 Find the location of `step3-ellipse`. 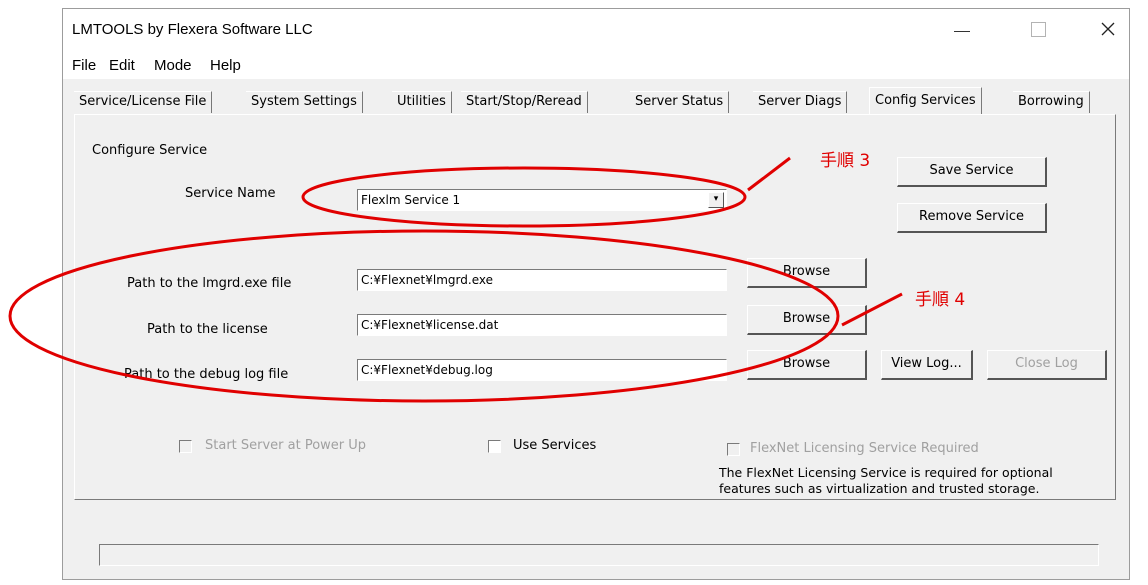

step3-ellipse is located at coordinates (524, 197).